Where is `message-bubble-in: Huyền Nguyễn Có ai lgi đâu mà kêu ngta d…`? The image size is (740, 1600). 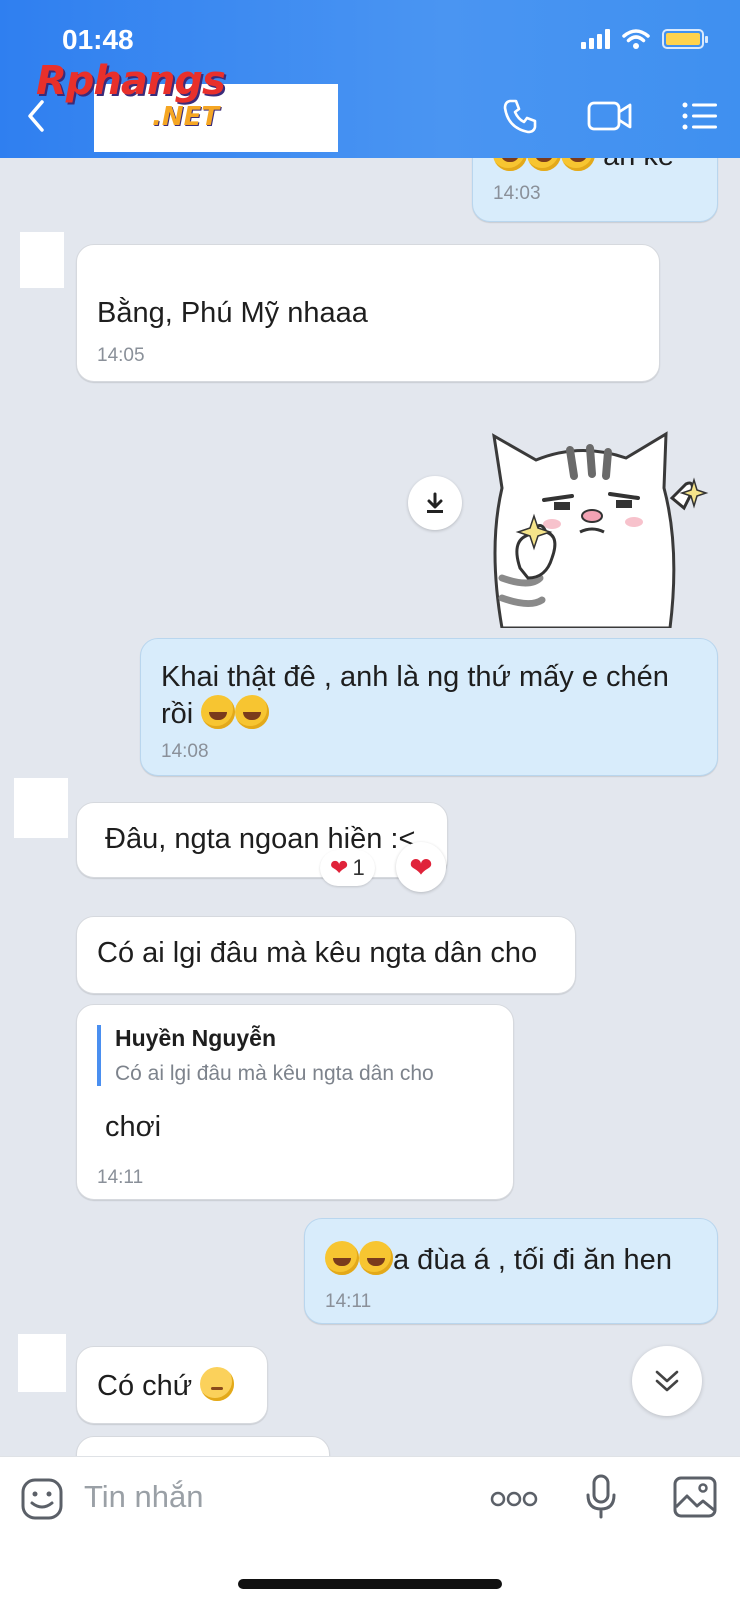 message-bubble-in: Huyền Nguyễn Có ai lgi đâu mà kêu ngta d… is located at coordinates (295, 1102).